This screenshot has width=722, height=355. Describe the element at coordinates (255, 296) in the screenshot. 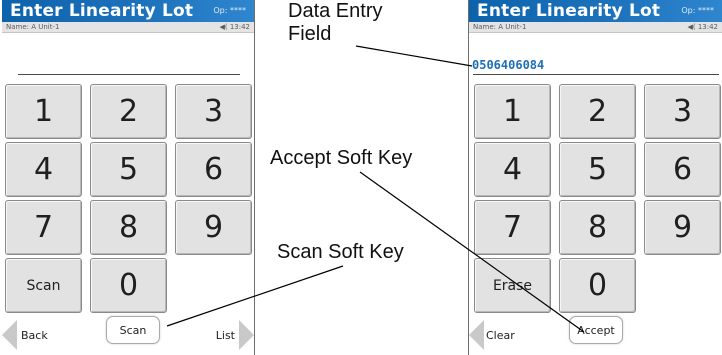

I see `leader-line-scan` at that location.